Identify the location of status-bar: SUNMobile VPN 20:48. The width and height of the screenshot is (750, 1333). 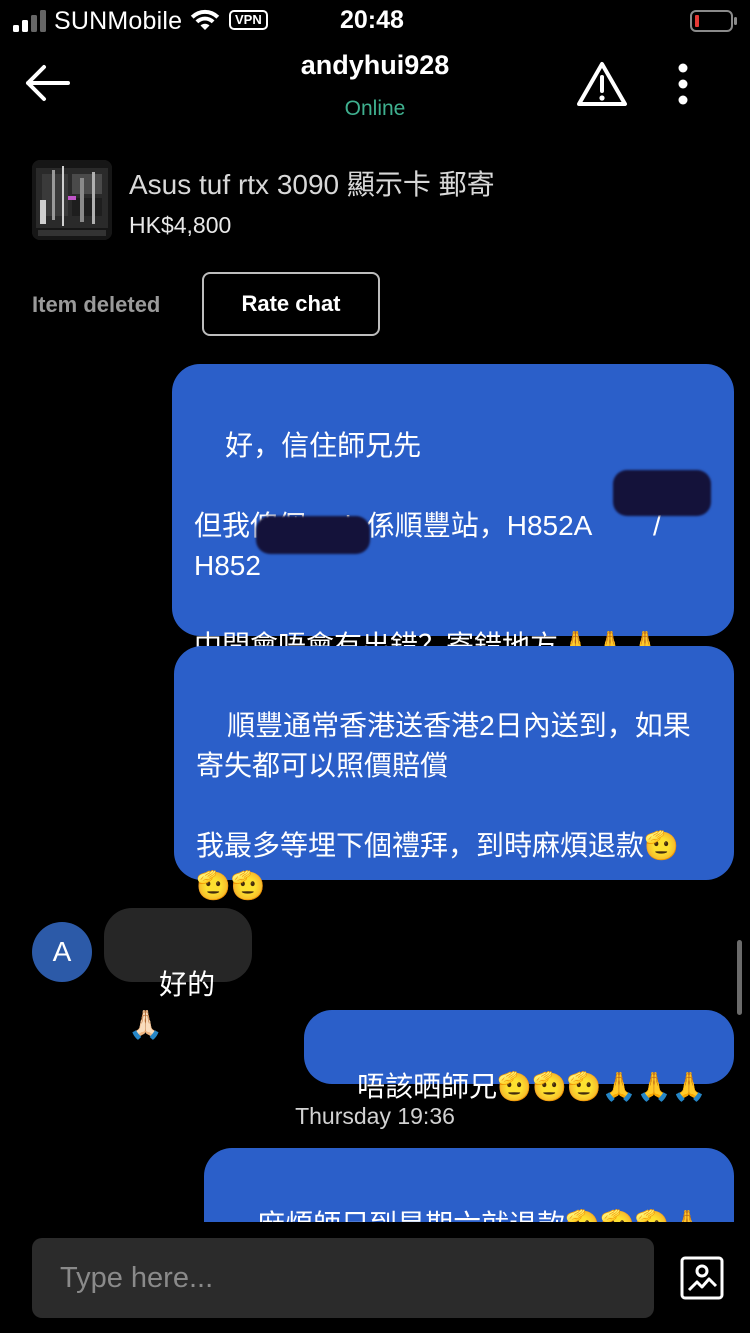
(375, 21).